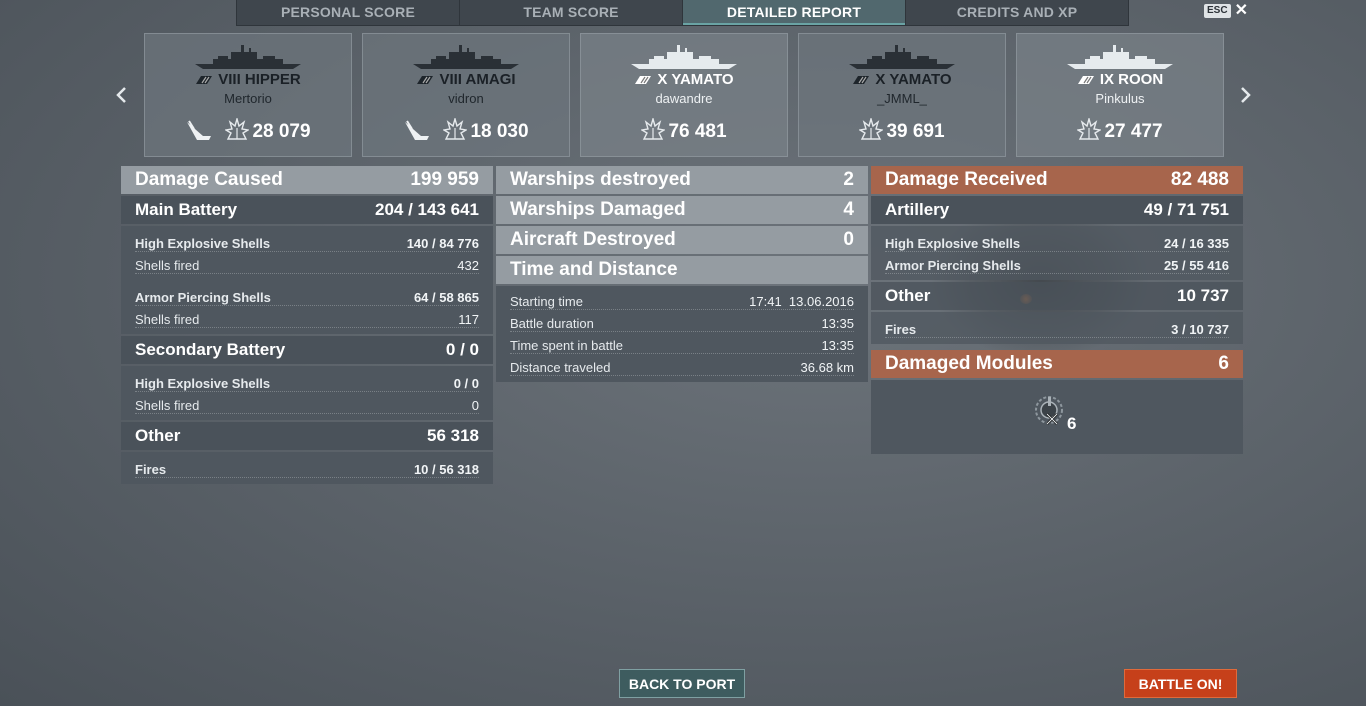 The image size is (1366, 706). What do you see at coordinates (593, 239) in the screenshot?
I see `aircraft-destroyed-label: Aircraft Destroyed` at bounding box center [593, 239].